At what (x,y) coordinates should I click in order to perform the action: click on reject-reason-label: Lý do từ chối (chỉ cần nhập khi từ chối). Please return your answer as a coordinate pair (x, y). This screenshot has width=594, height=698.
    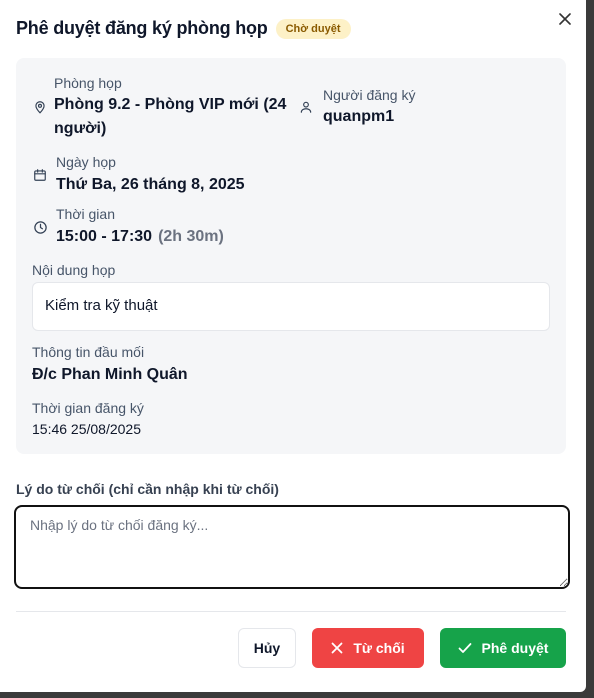
    Looking at the image, I should click on (147, 489).